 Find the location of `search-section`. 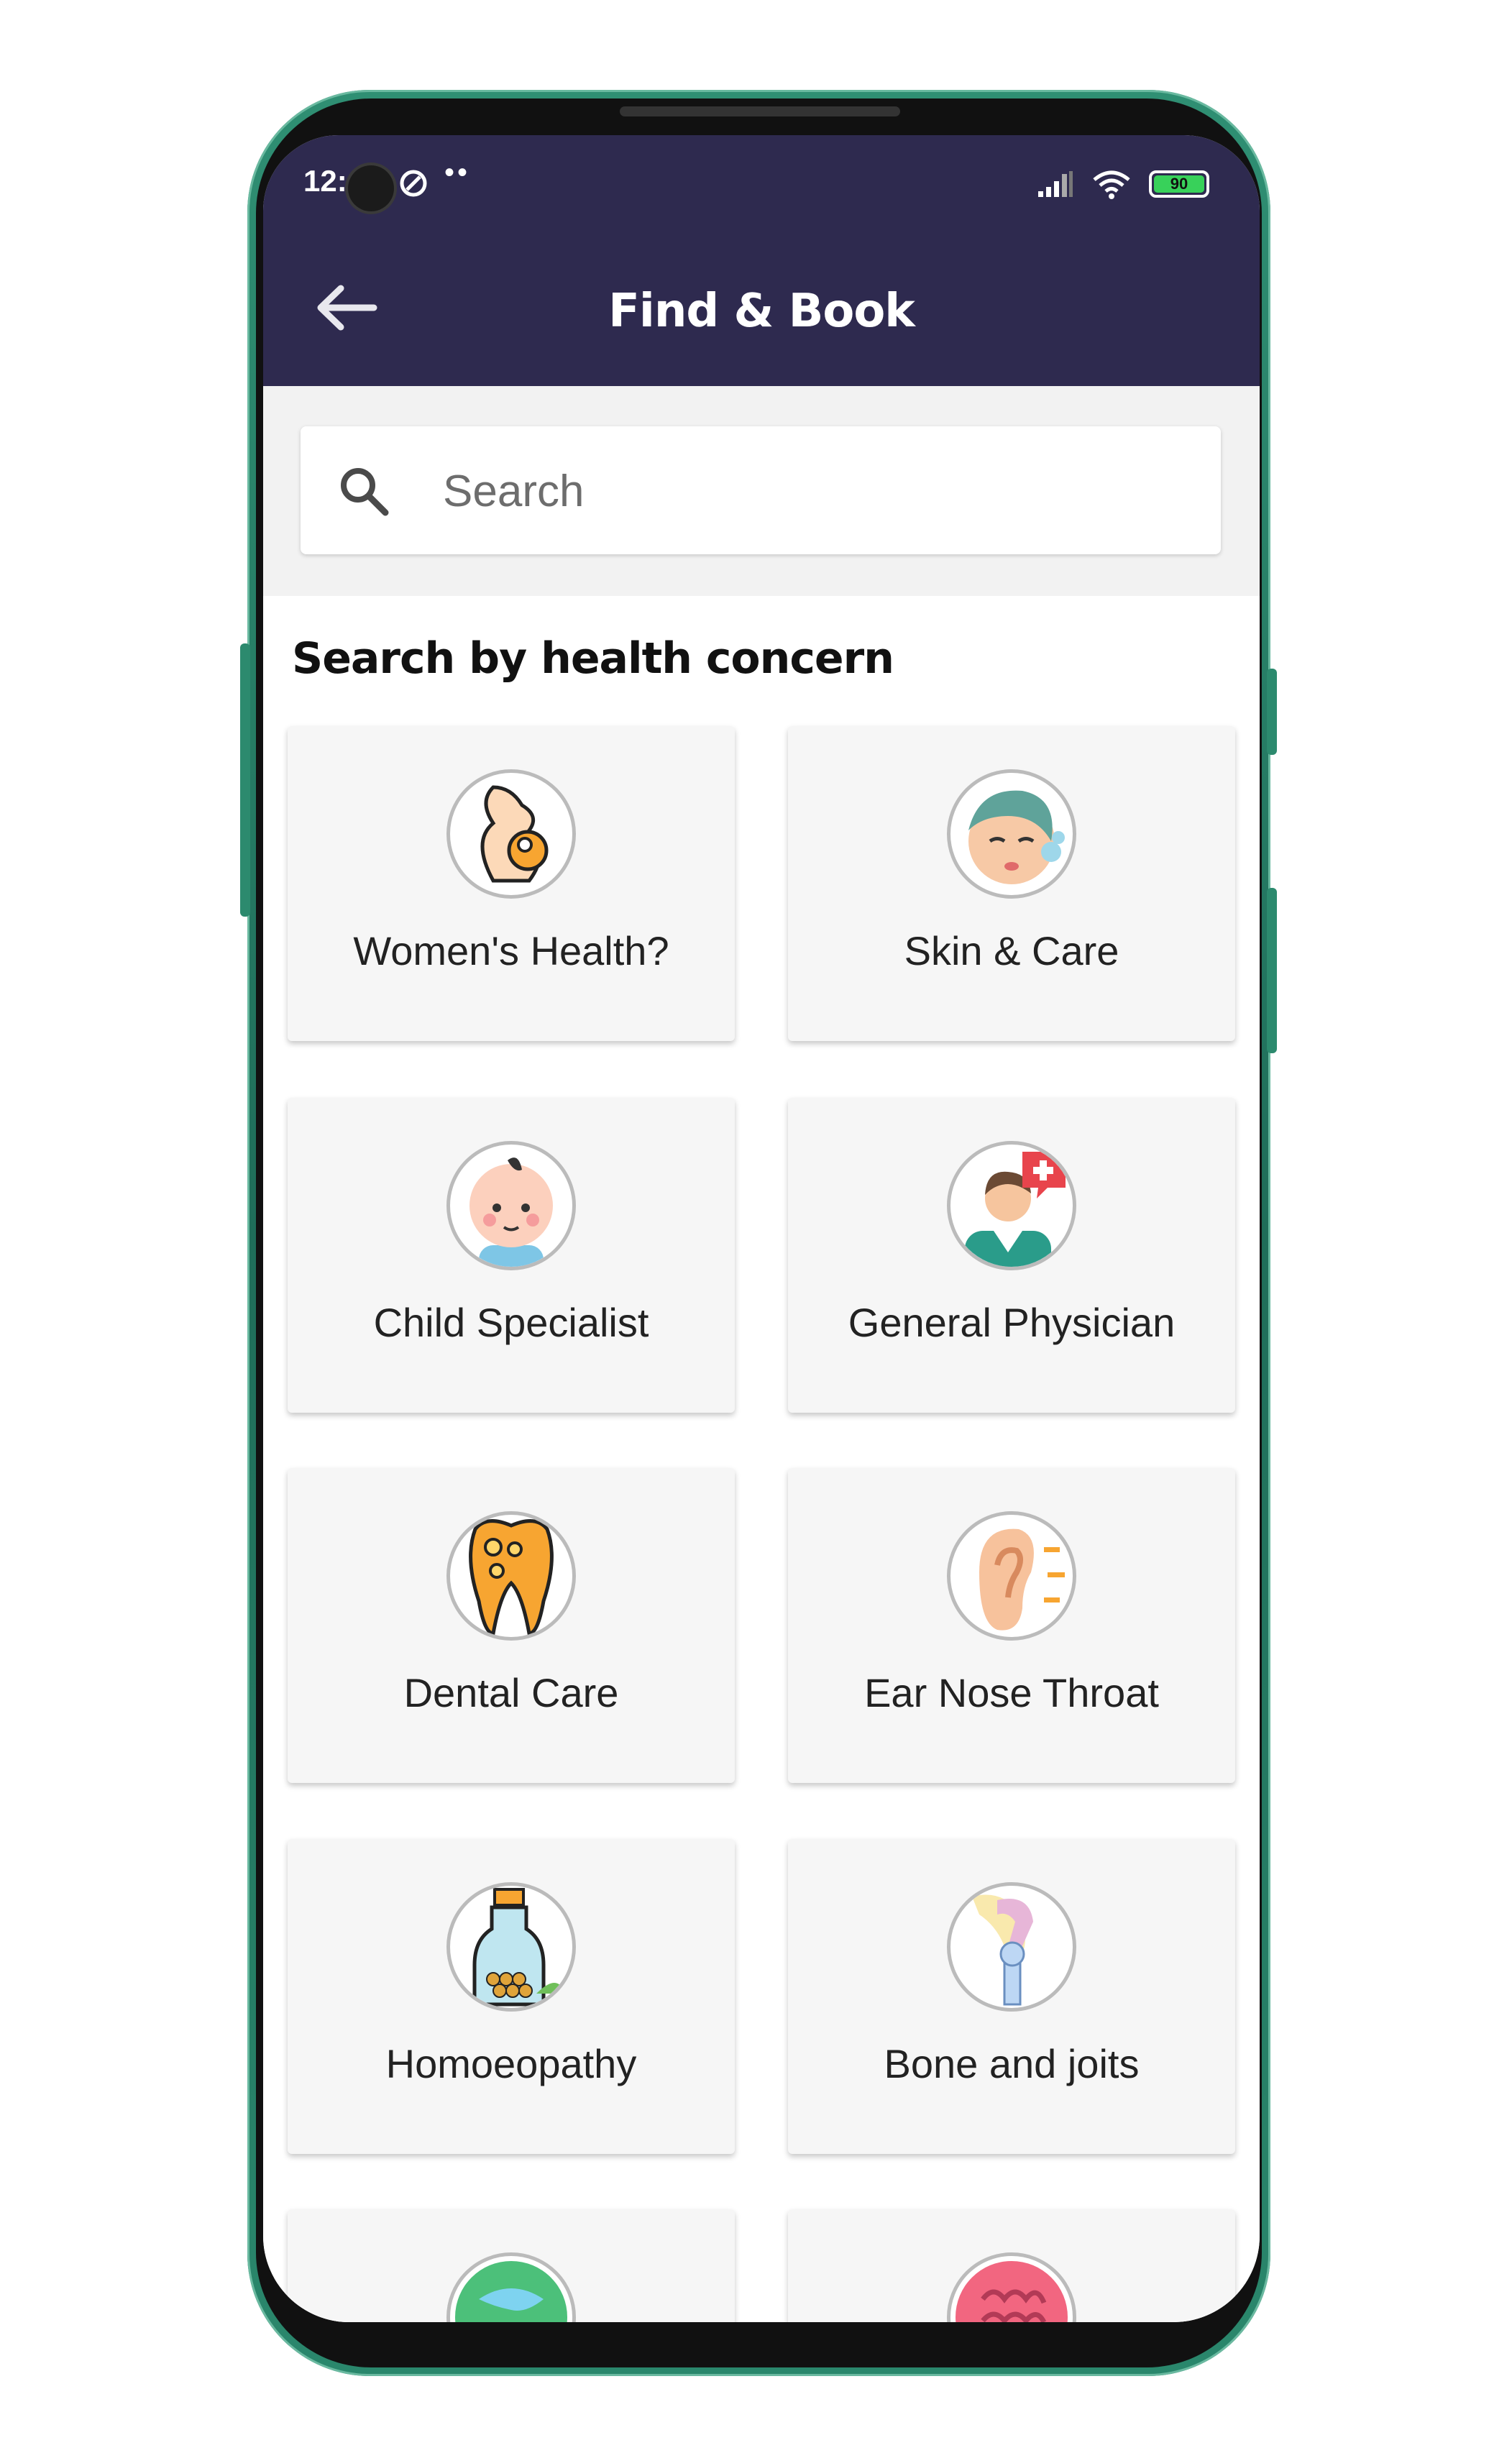

search-section is located at coordinates (761, 491).